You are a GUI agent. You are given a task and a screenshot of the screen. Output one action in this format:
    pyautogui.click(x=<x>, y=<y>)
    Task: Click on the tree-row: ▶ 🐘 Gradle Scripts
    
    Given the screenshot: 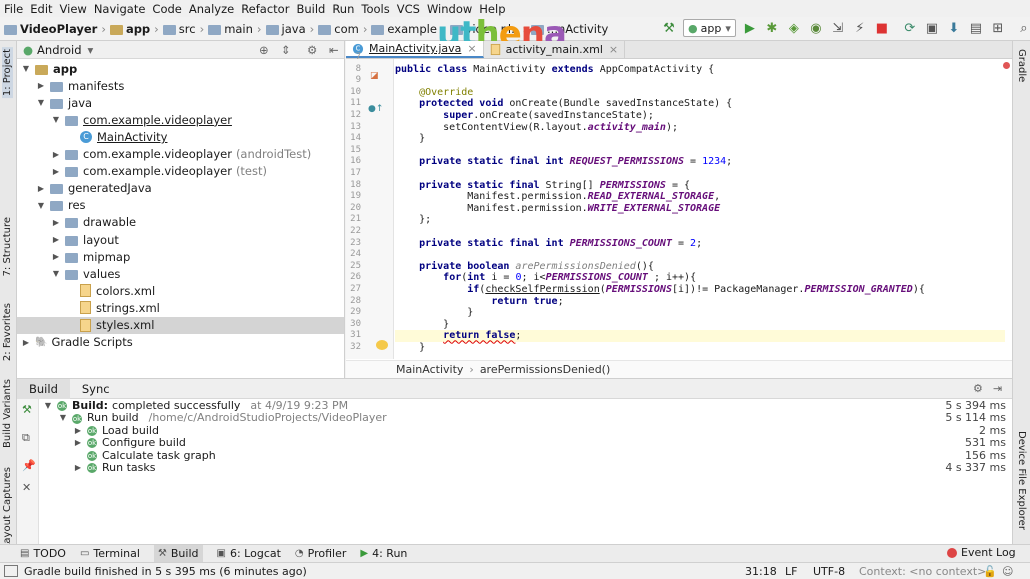 What is the action you would take?
    pyautogui.click(x=77, y=342)
    